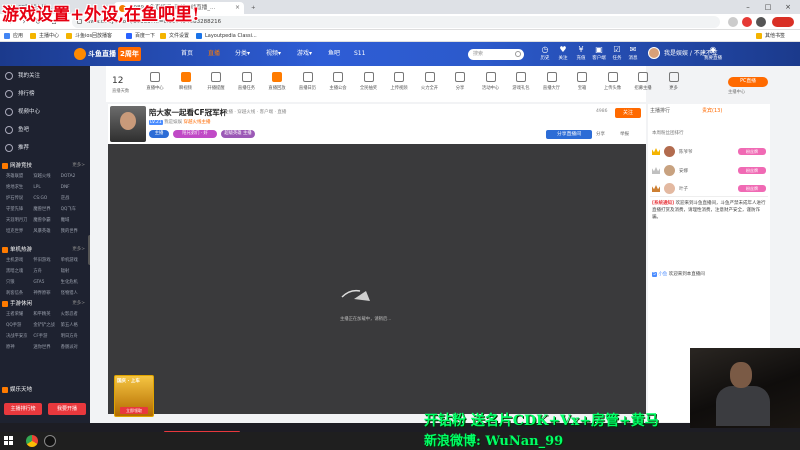  I want to click on game-link: 决战平安京, so click(19, 336).